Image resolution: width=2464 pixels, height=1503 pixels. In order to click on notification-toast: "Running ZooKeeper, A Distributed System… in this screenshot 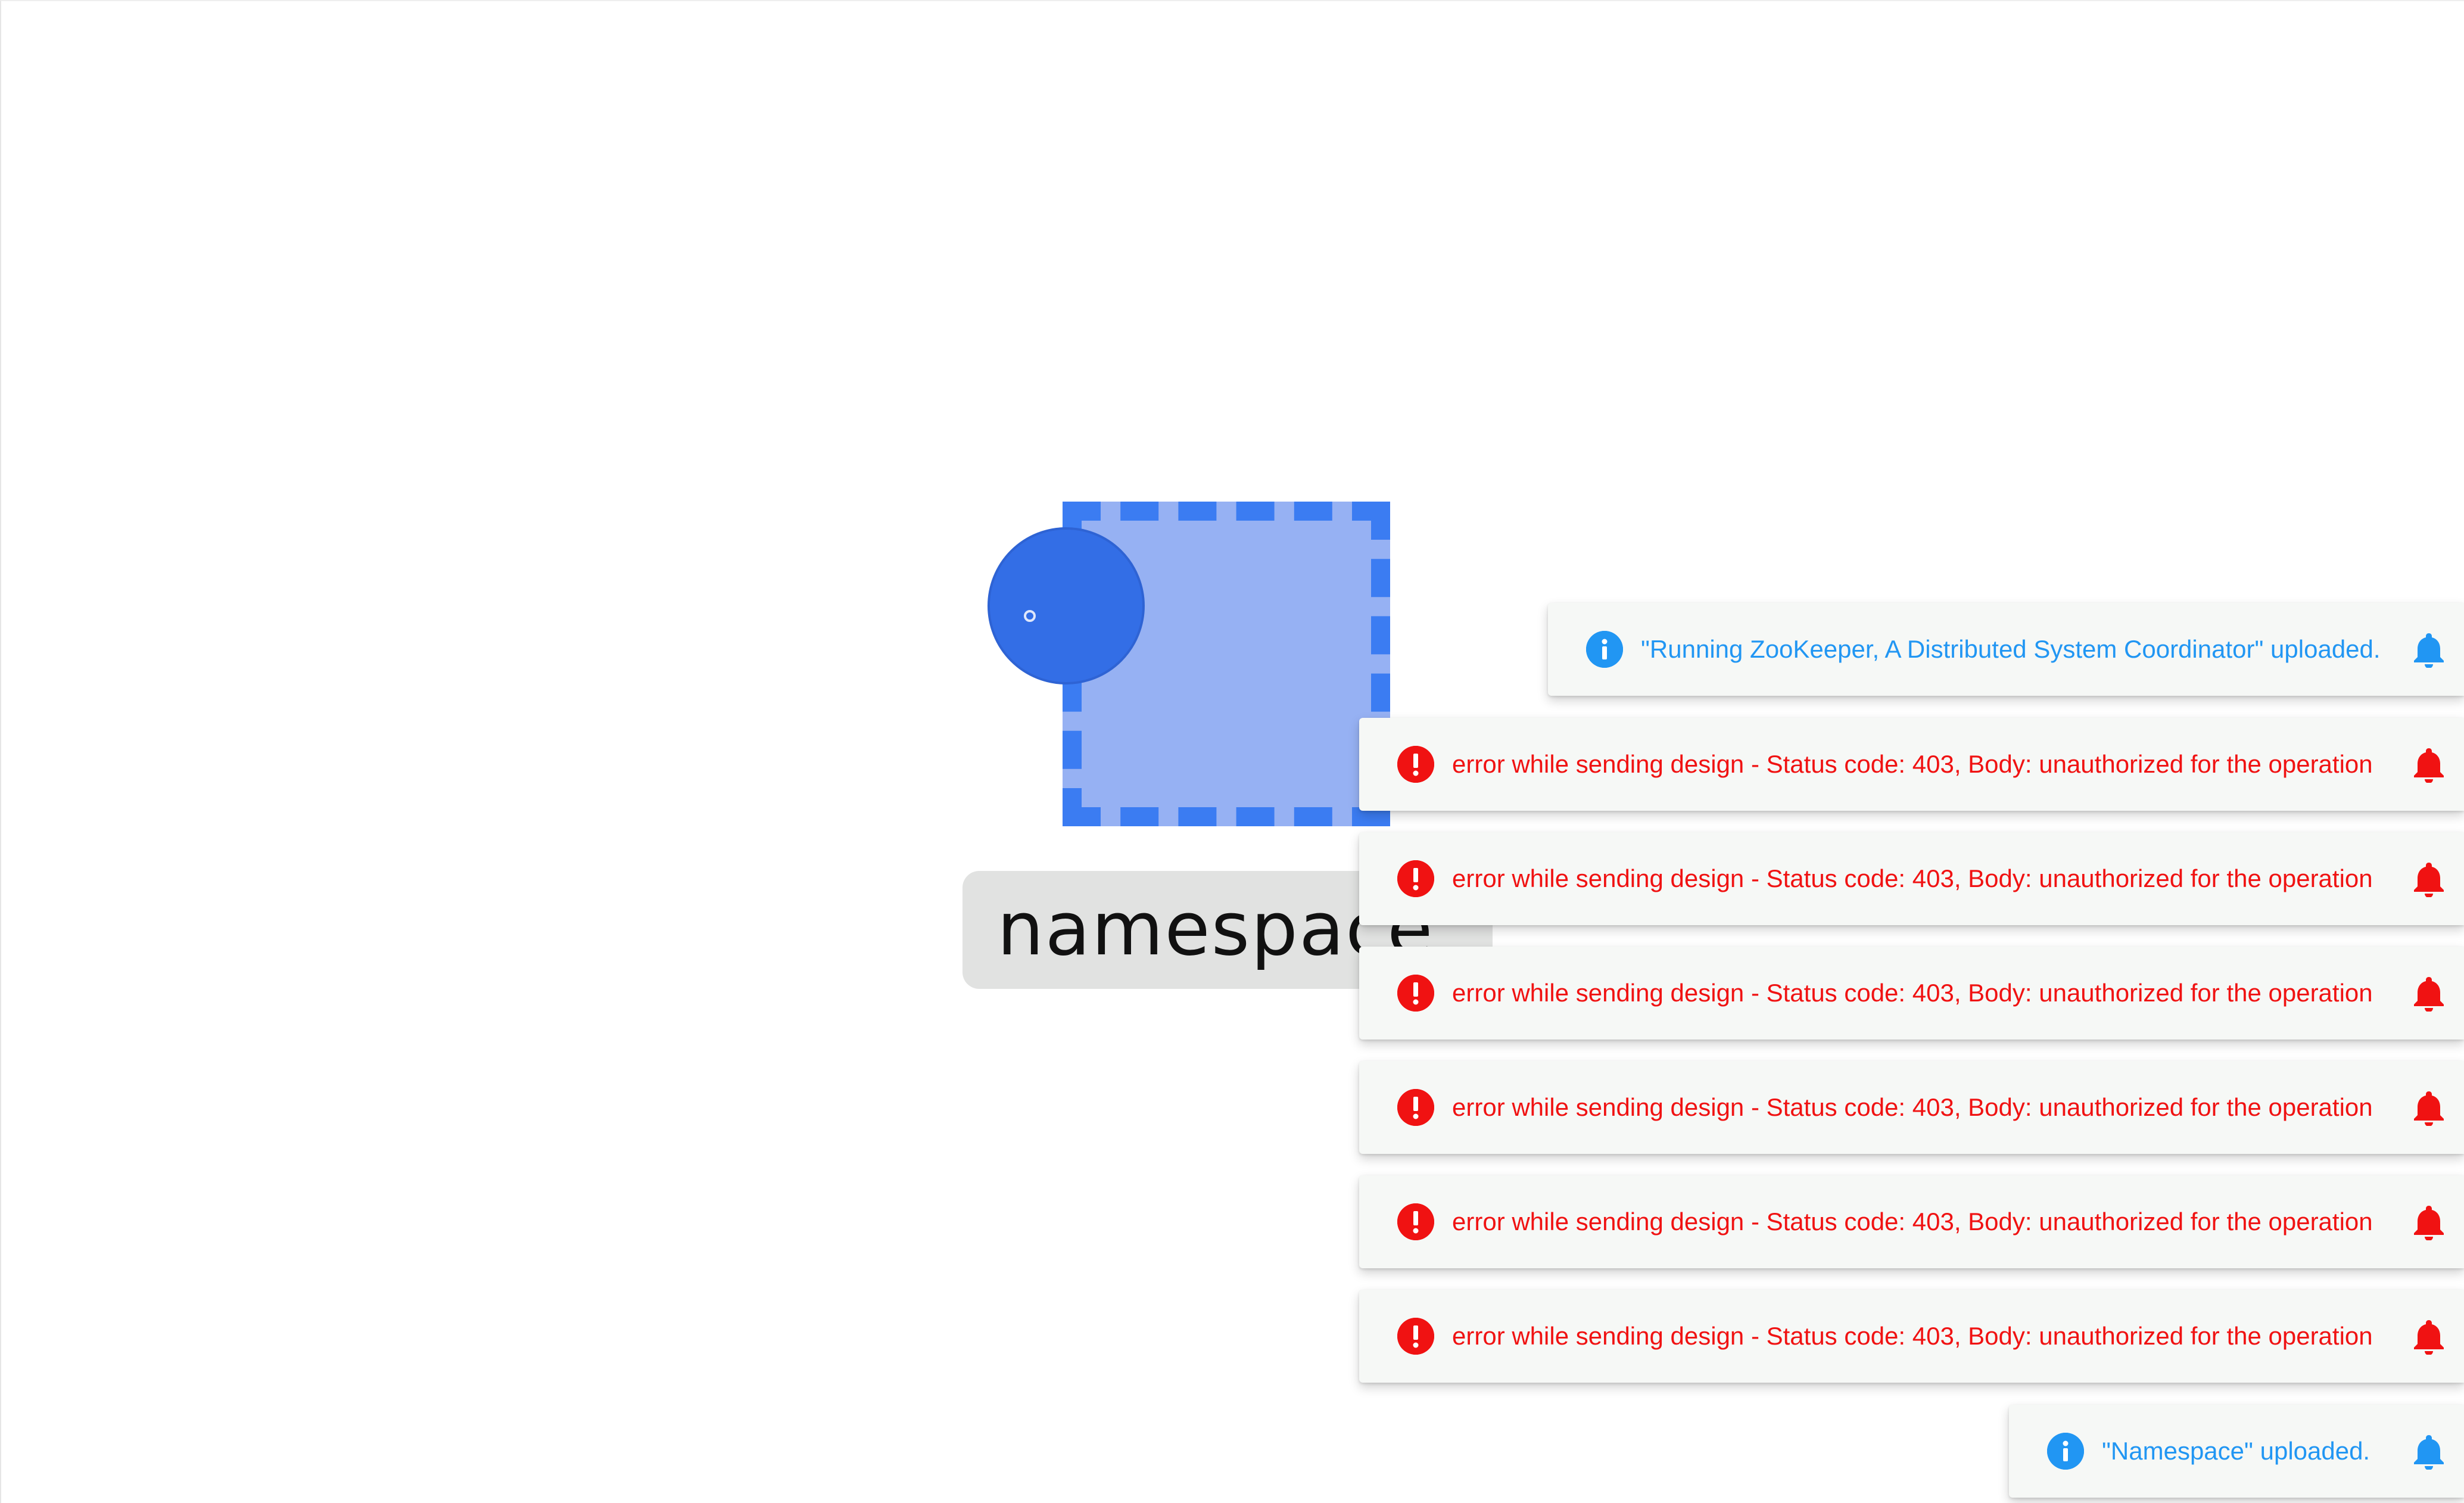, I will do `click(2006, 650)`.